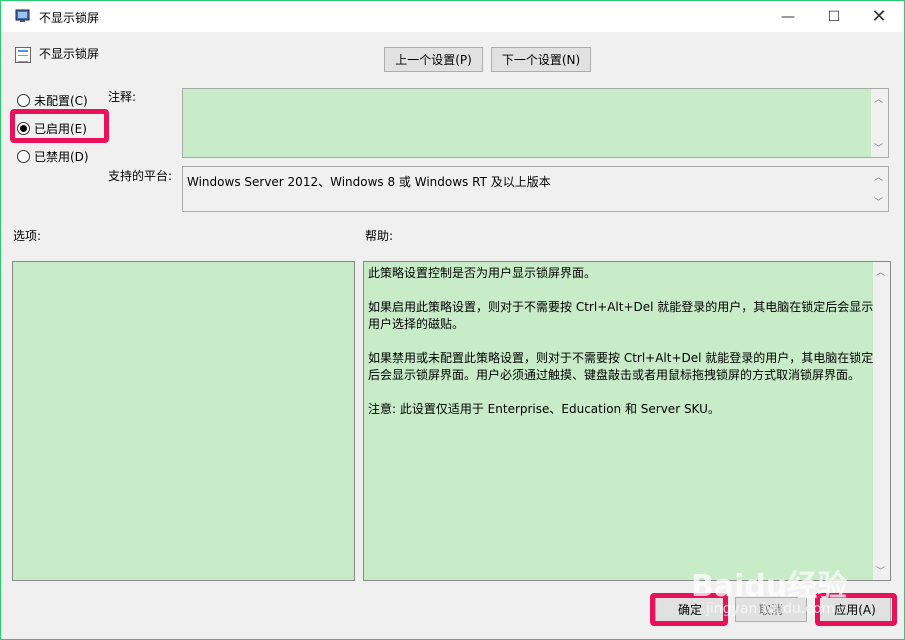 This screenshot has height=640, width=905. What do you see at coordinates (879, 123) in the screenshot?
I see `comment-scrollbar: ︿ ﹀` at bounding box center [879, 123].